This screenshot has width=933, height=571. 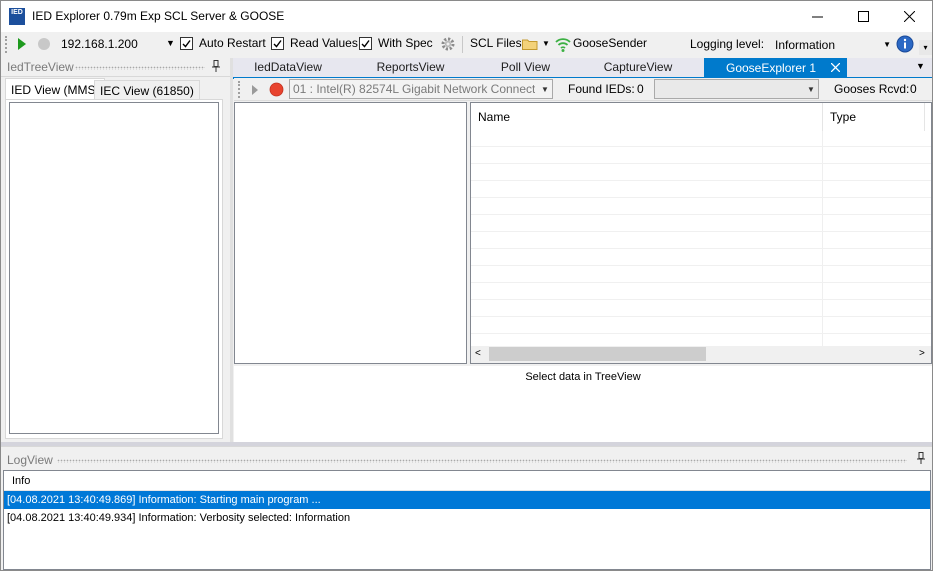 I want to click on stop-circle-icon, so click(x=44, y=44).